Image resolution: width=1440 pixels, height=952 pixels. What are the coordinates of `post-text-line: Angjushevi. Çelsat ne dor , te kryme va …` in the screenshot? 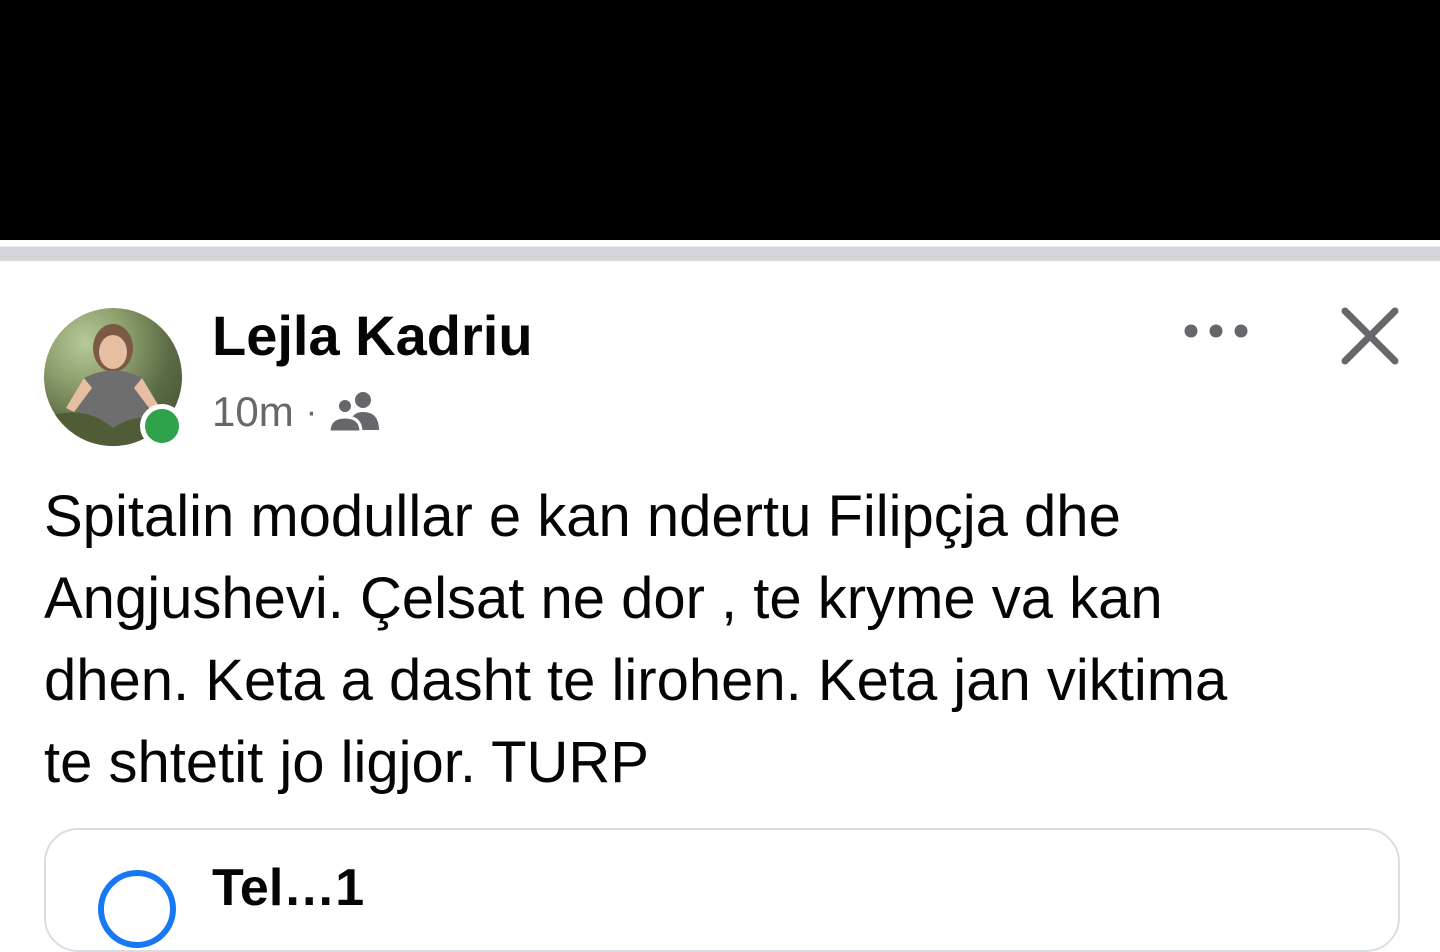 It's located at (603, 598).